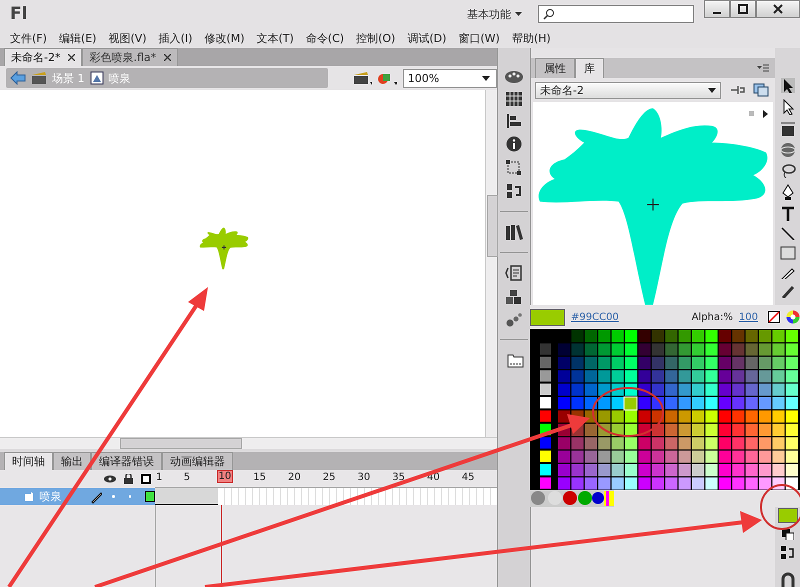 The height and width of the screenshot is (587, 800). Describe the element at coordinates (294, 477) in the screenshot. I see `frame-number: 20` at that location.